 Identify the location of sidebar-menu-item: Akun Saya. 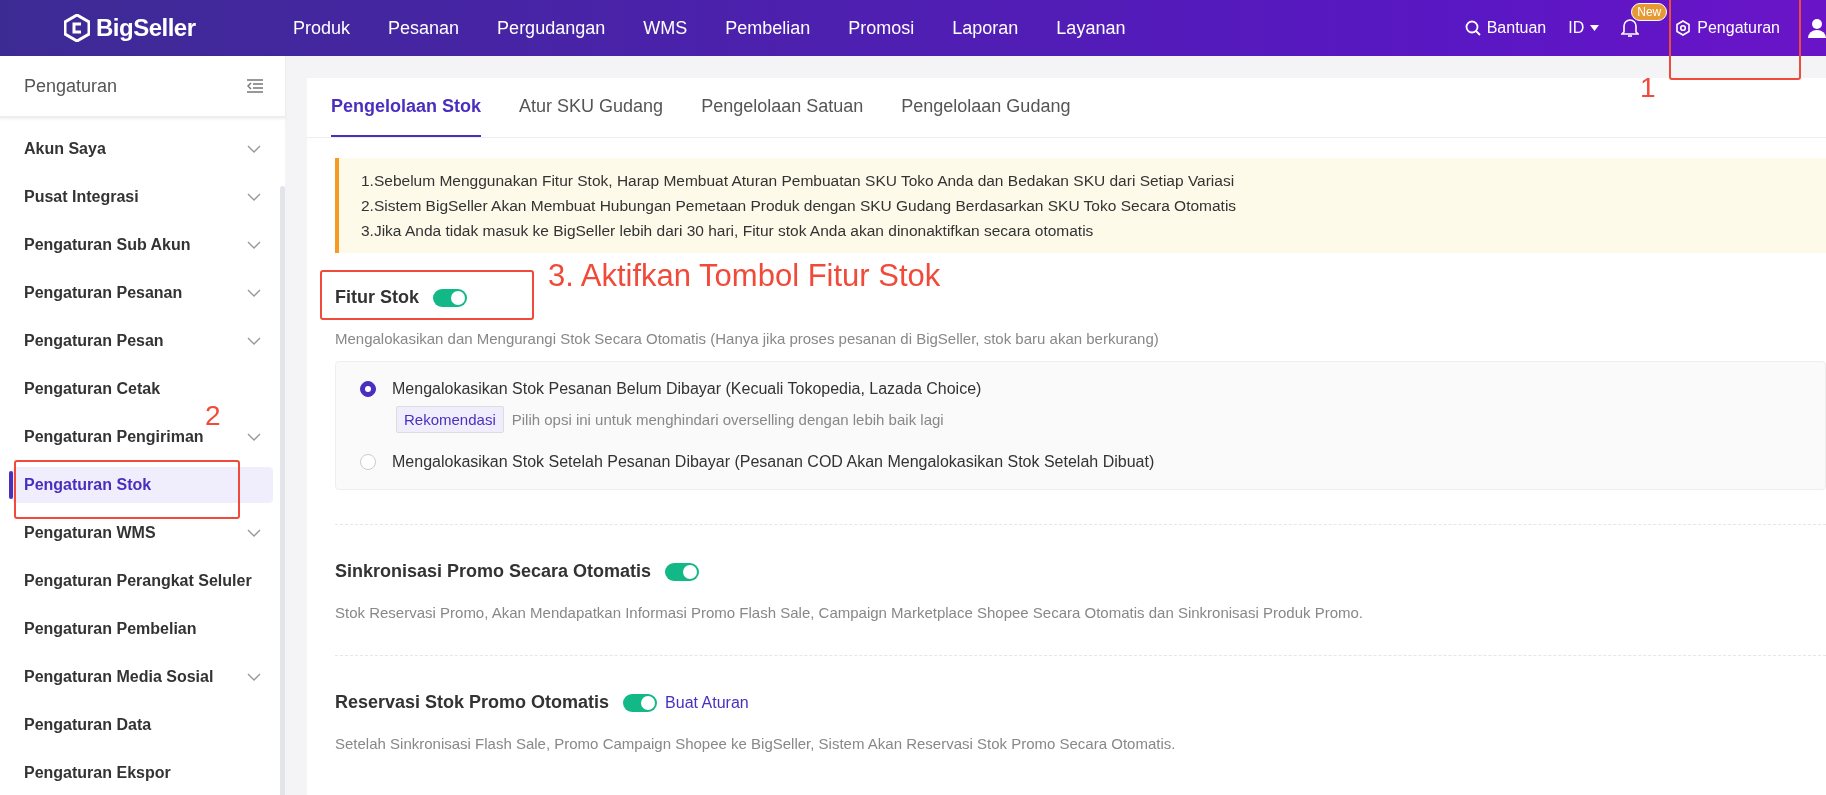
(142, 149).